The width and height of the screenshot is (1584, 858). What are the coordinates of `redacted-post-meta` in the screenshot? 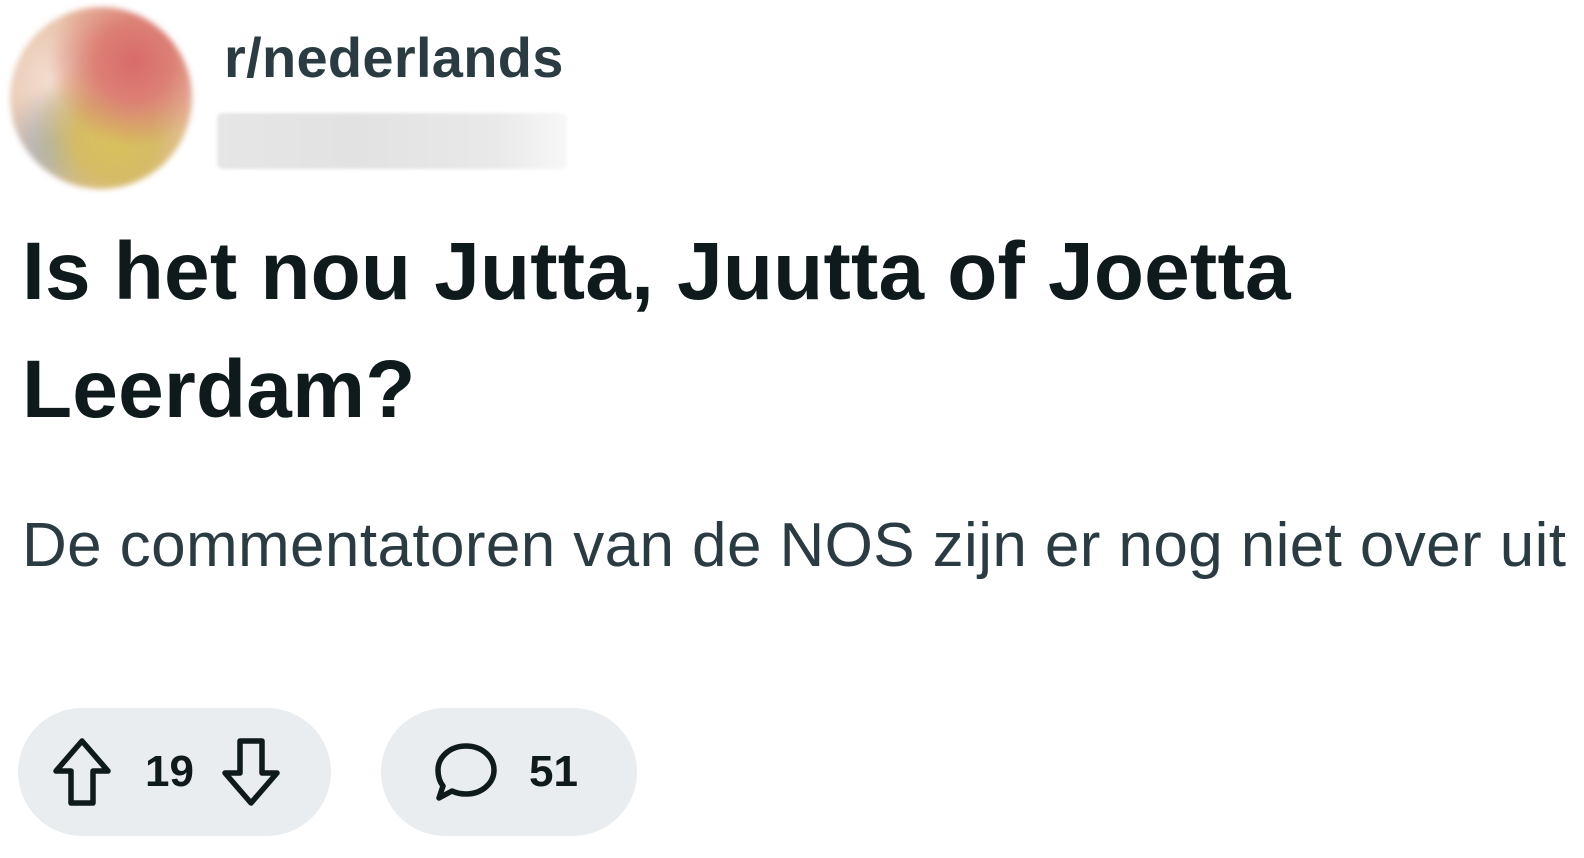 It's located at (392, 141).